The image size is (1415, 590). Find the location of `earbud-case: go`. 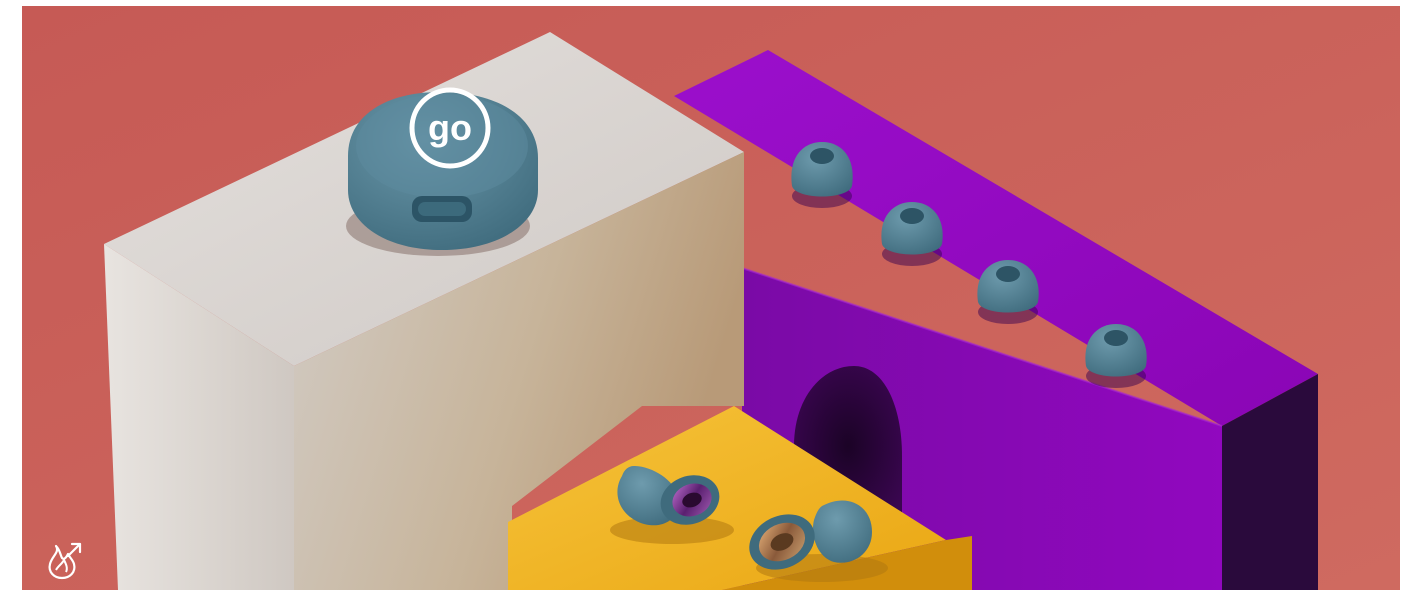

earbud-case: go is located at coordinates (442, 171).